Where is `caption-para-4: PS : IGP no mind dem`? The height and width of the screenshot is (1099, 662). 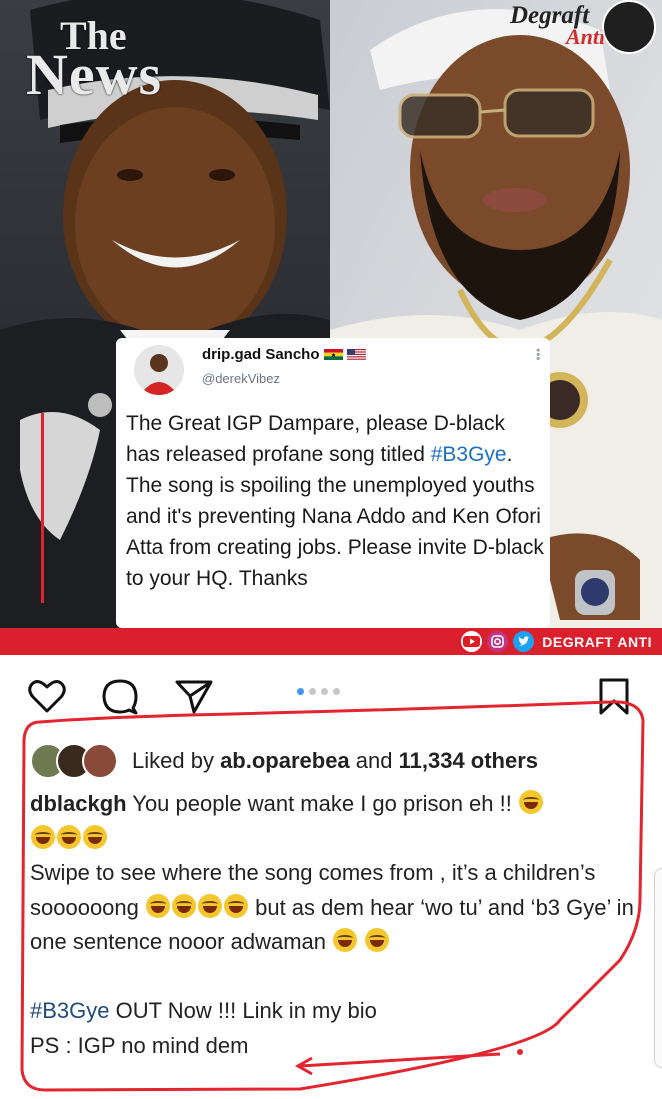
caption-para-4: PS : IGP no mind dem is located at coordinates (139, 1045).